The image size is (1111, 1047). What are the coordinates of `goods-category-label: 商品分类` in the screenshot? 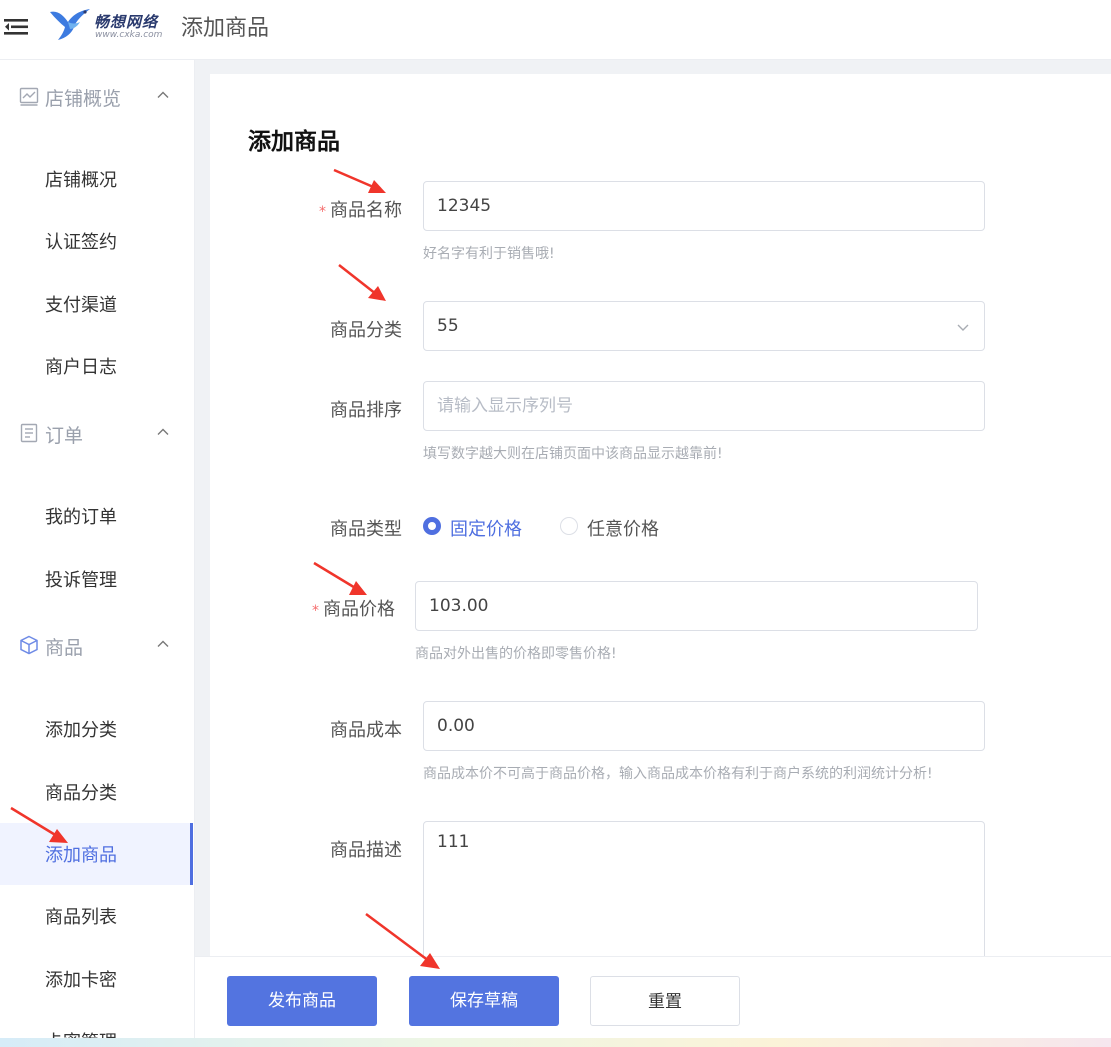 It's located at (366, 330).